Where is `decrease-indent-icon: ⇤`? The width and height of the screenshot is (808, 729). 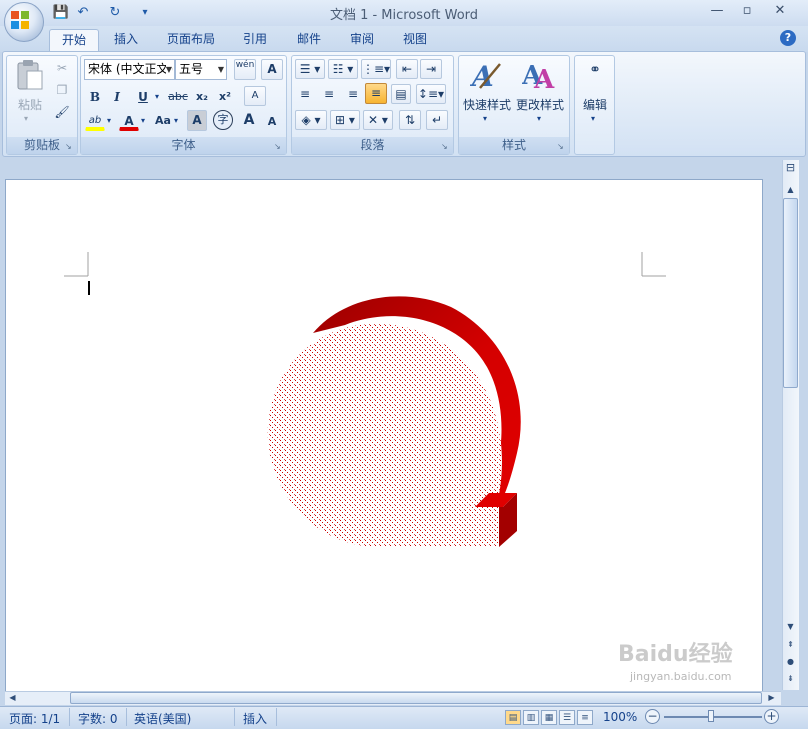
decrease-indent-icon: ⇤ is located at coordinates (407, 69).